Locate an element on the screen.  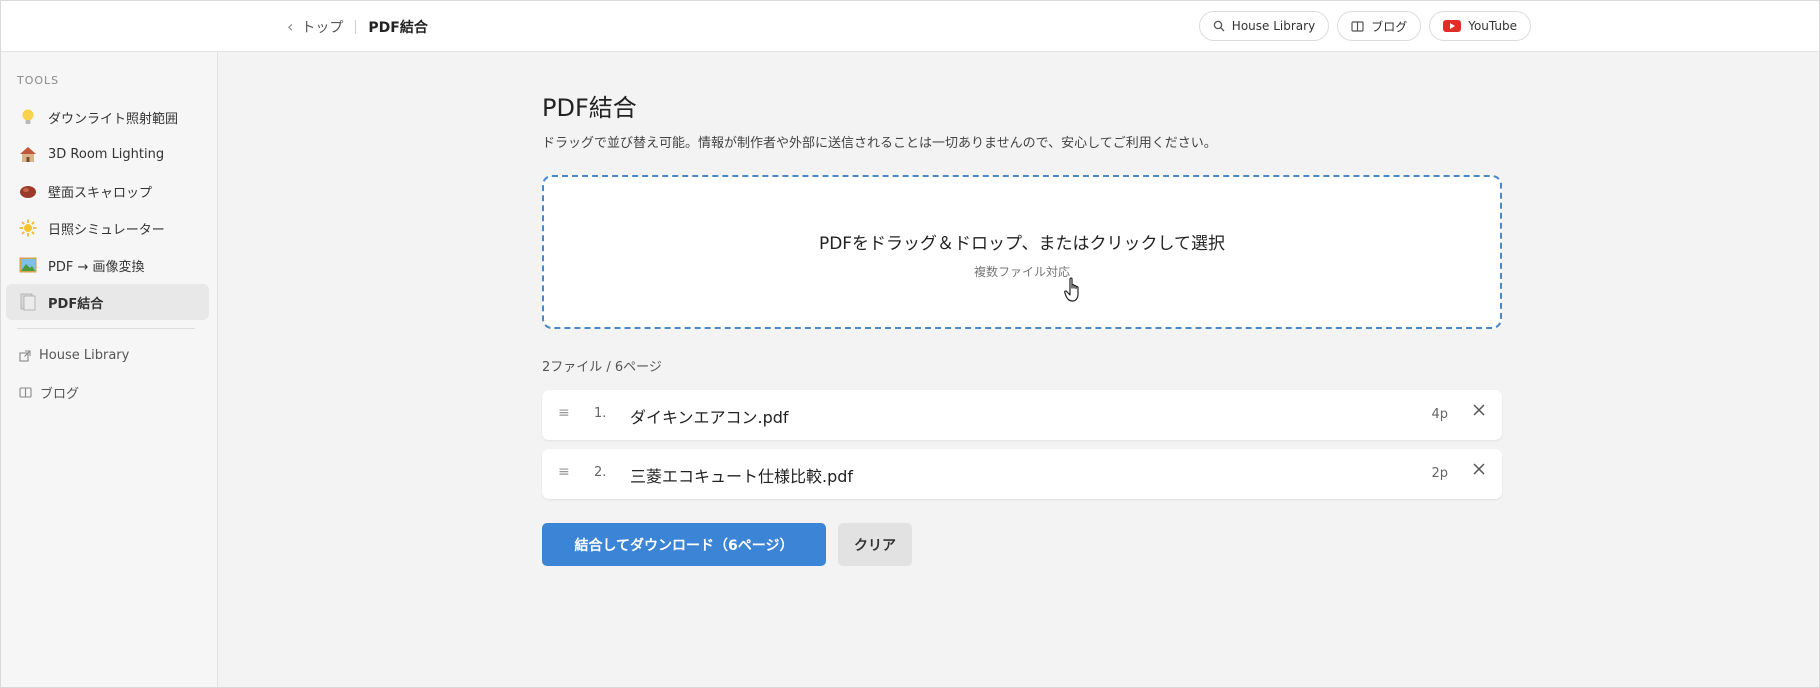
merge-download-button: 結合してダウンロード（6ページ） is located at coordinates (684, 544).